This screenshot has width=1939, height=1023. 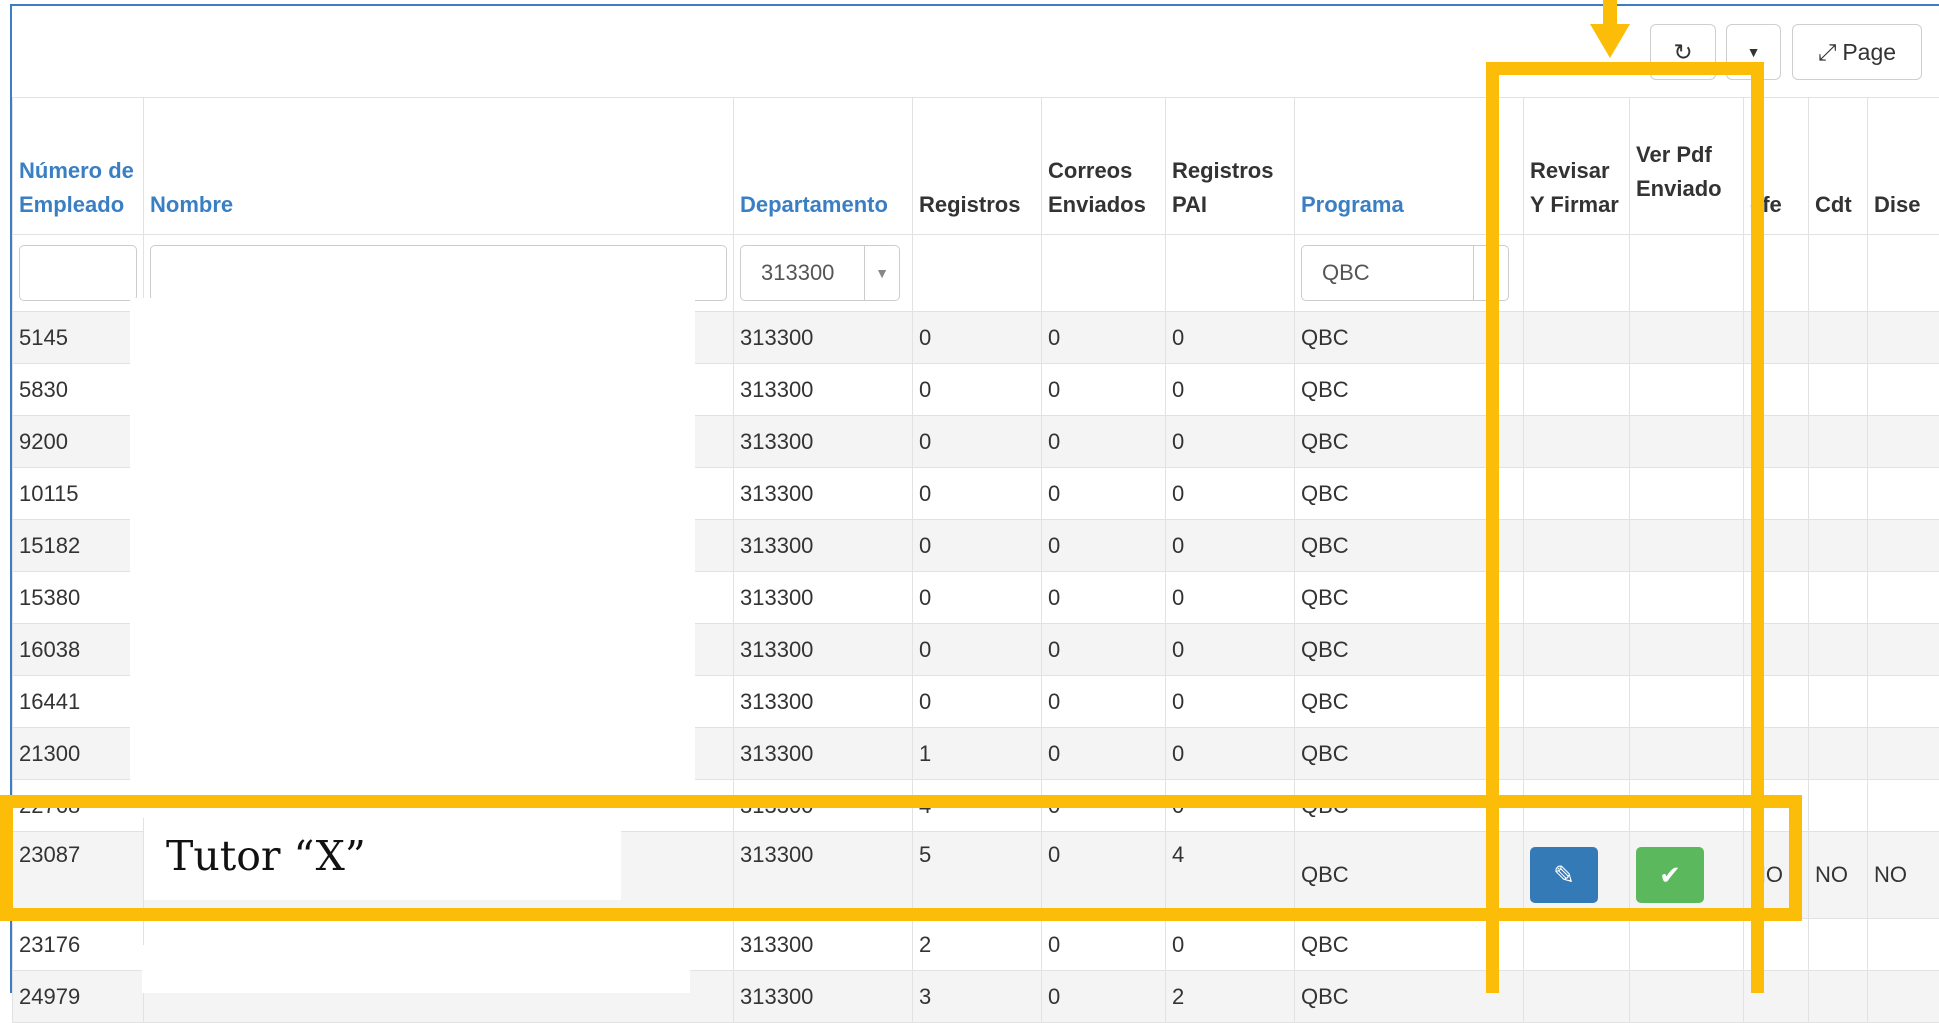 I want to click on column-header-correos: Correos Enviados, so click(x=1104, y=166).